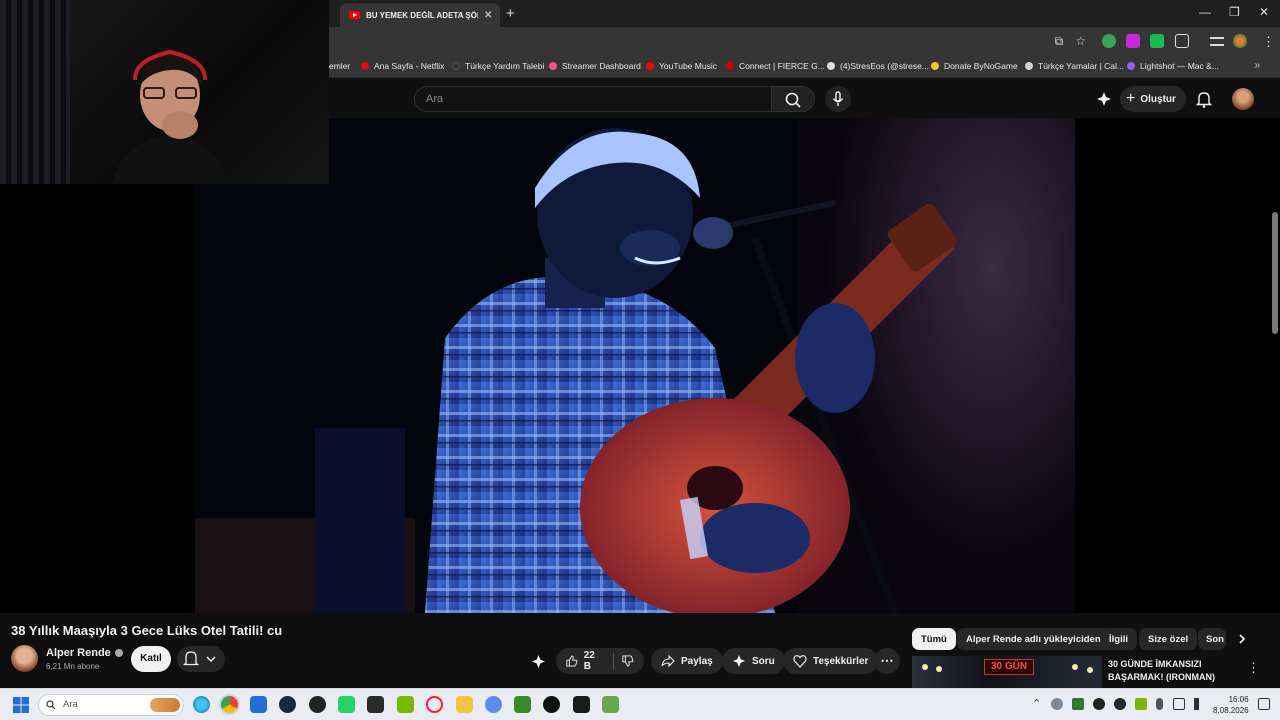 Image resolution: width=1280 pixels, height=720 pixels. What do you see at coordinates (1205, 12) in the screenshot?
I see `minimize-icon: —` at bounding box center [1205, 12].